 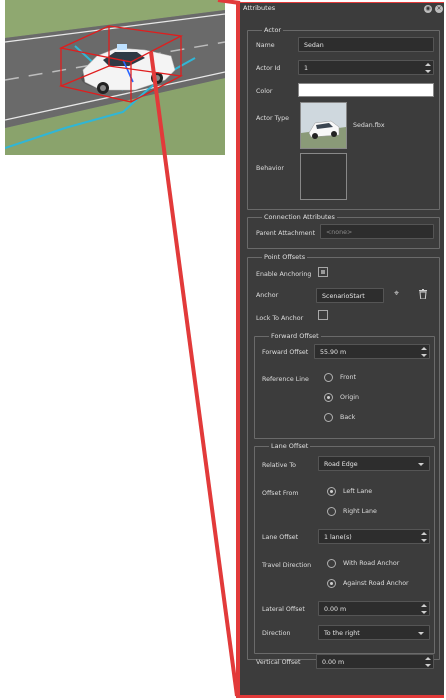 I want to click on travel-with-road-anchor-label: With Road Anchor, so click(x=371, y=563).